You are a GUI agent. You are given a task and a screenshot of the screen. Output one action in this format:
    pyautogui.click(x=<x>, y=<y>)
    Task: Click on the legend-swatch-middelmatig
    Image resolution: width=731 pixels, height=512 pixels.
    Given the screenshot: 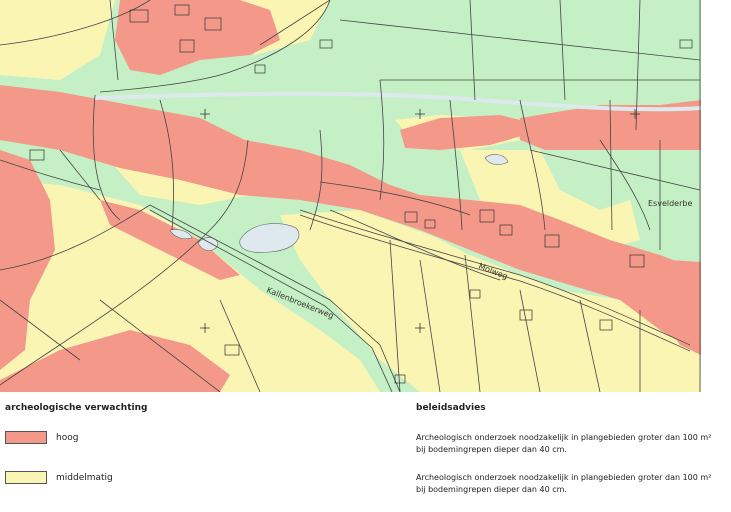 What is the action you would take?
    pyautogui.click(x=26, y=477)
    